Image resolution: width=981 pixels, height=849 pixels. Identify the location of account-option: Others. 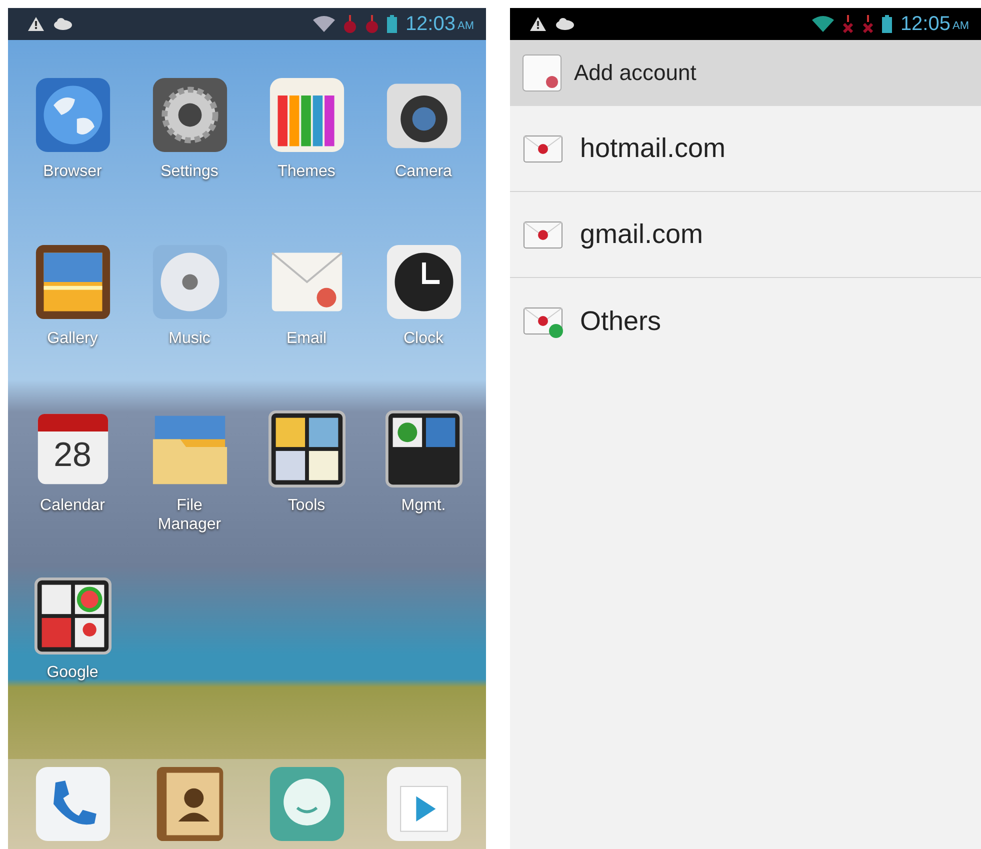
(745, 321).